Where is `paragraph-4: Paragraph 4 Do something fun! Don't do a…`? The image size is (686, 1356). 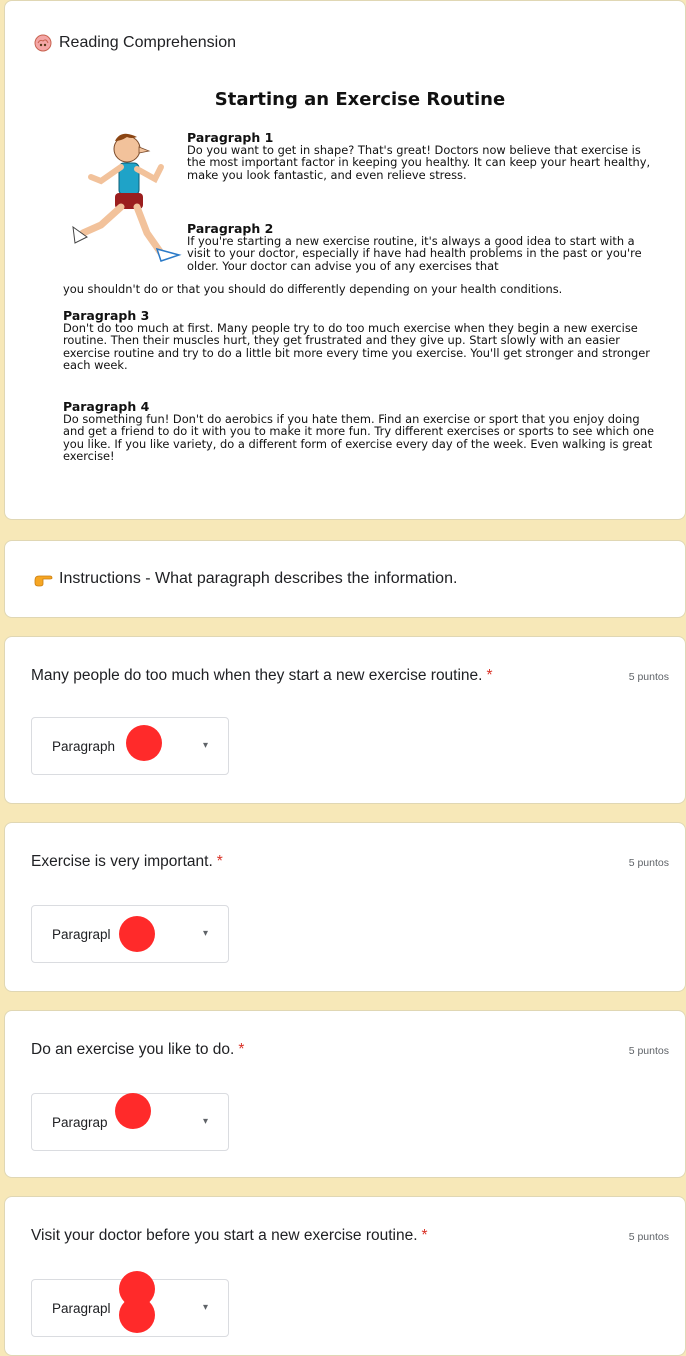 paragraph-4: Paragraph 4 Do something fun! Don't do a… is located at coordinates (363, 431).